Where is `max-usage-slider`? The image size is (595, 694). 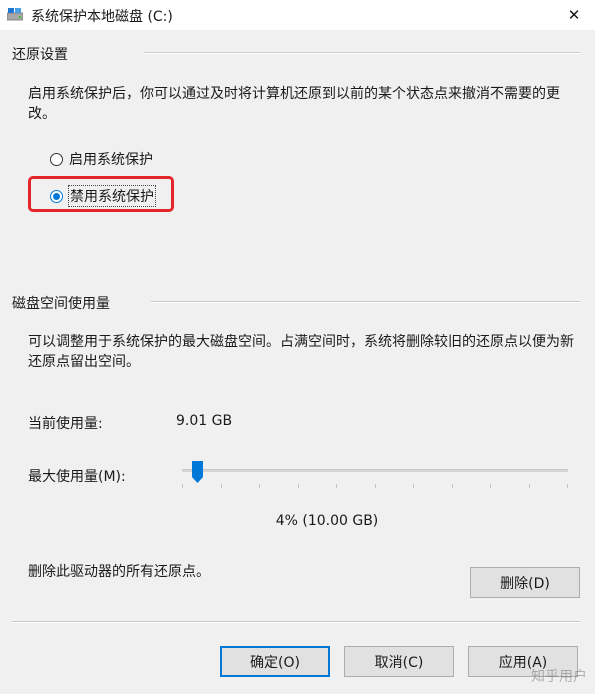 max-usage-slider is located at coordinates (373, 473).